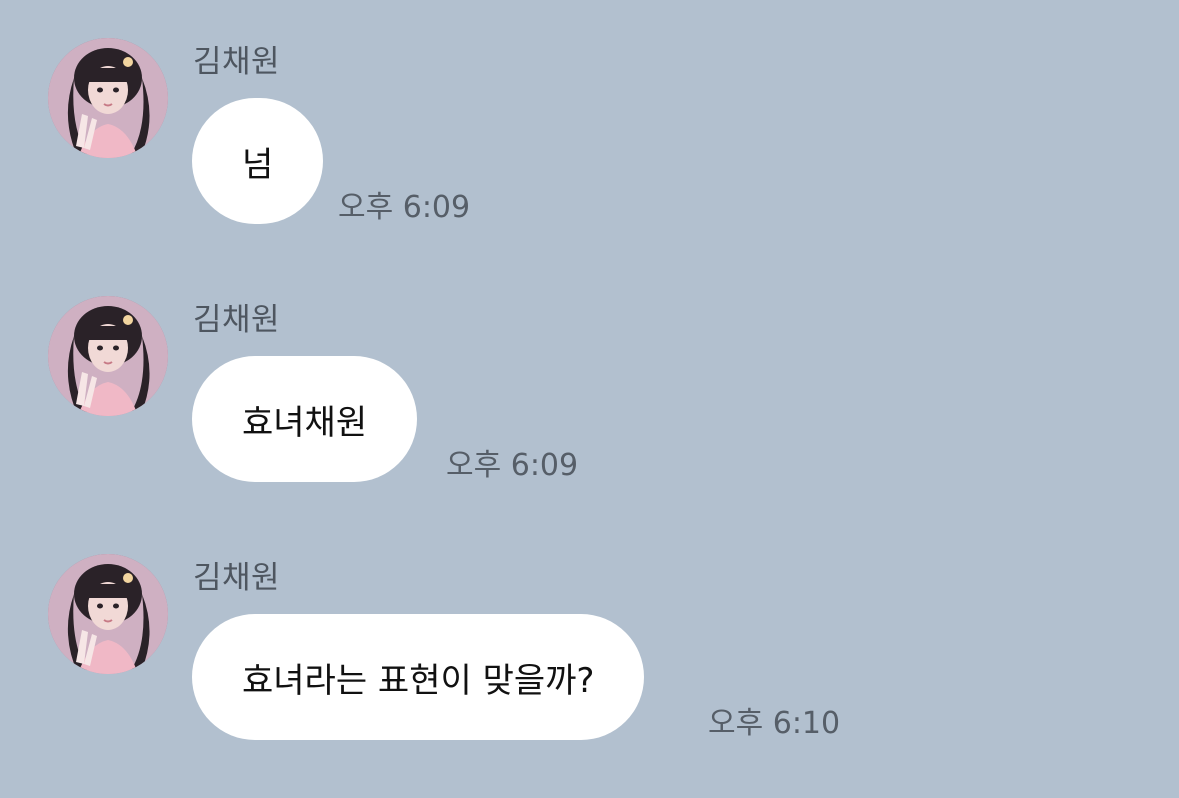 The image size is (1179, 798). Describe the element at coordinates (774, 723) in the screenshot. I see `message-timestamp: 오후 6:10` at that location.